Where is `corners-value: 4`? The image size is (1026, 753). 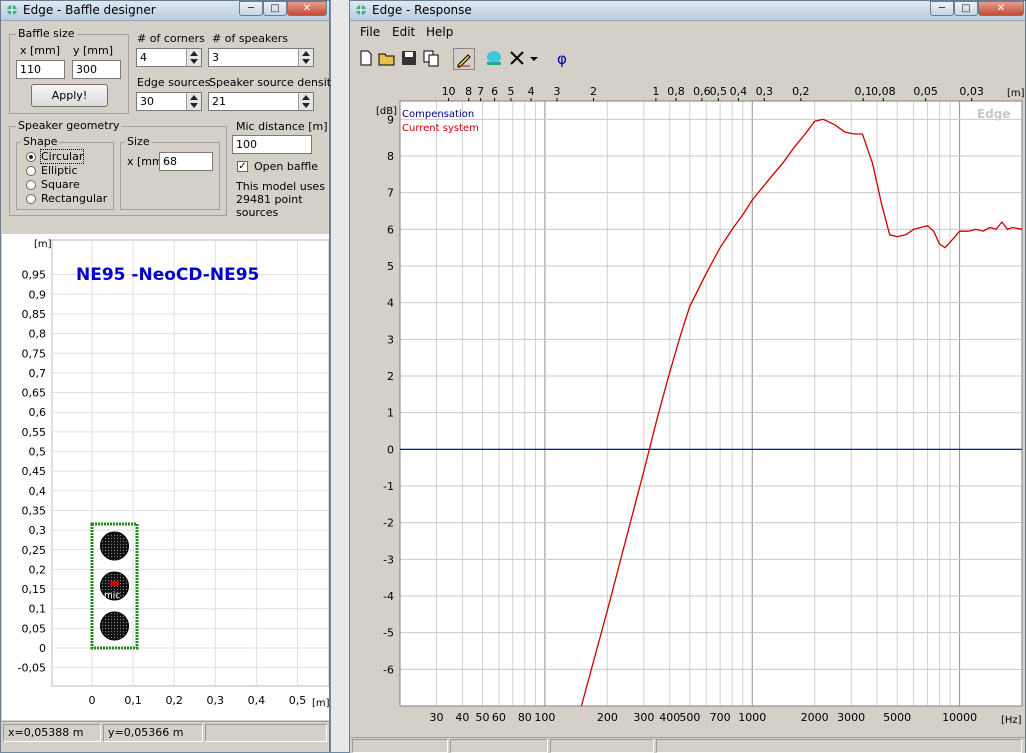 corners-value: 4 is located at coordinates (143, 57).